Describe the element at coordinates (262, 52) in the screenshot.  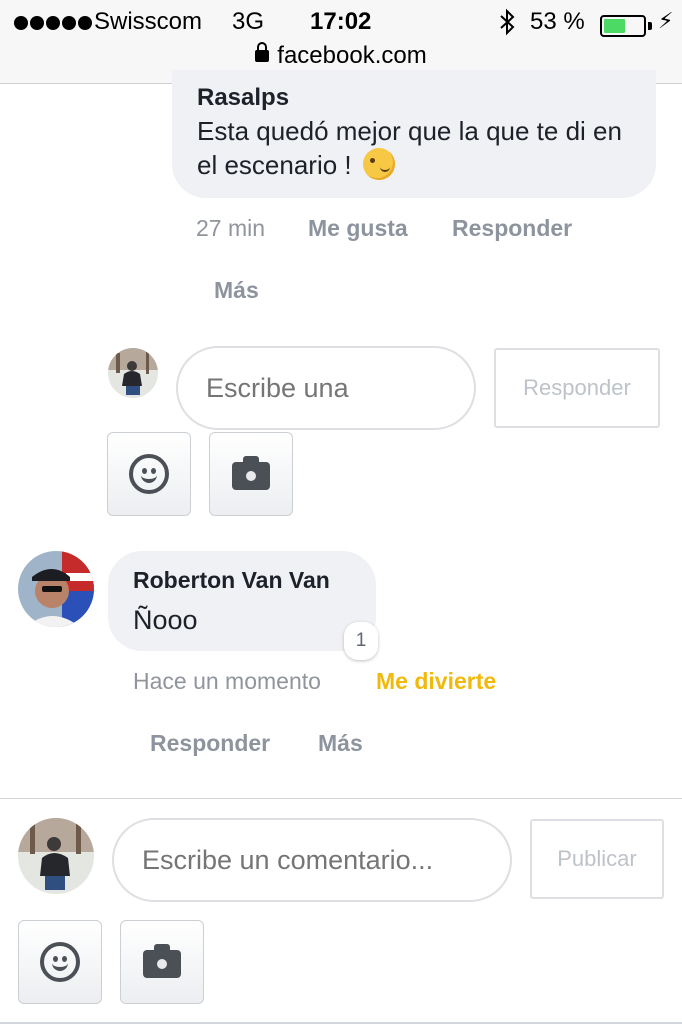
I see `lock-icon` at that location.